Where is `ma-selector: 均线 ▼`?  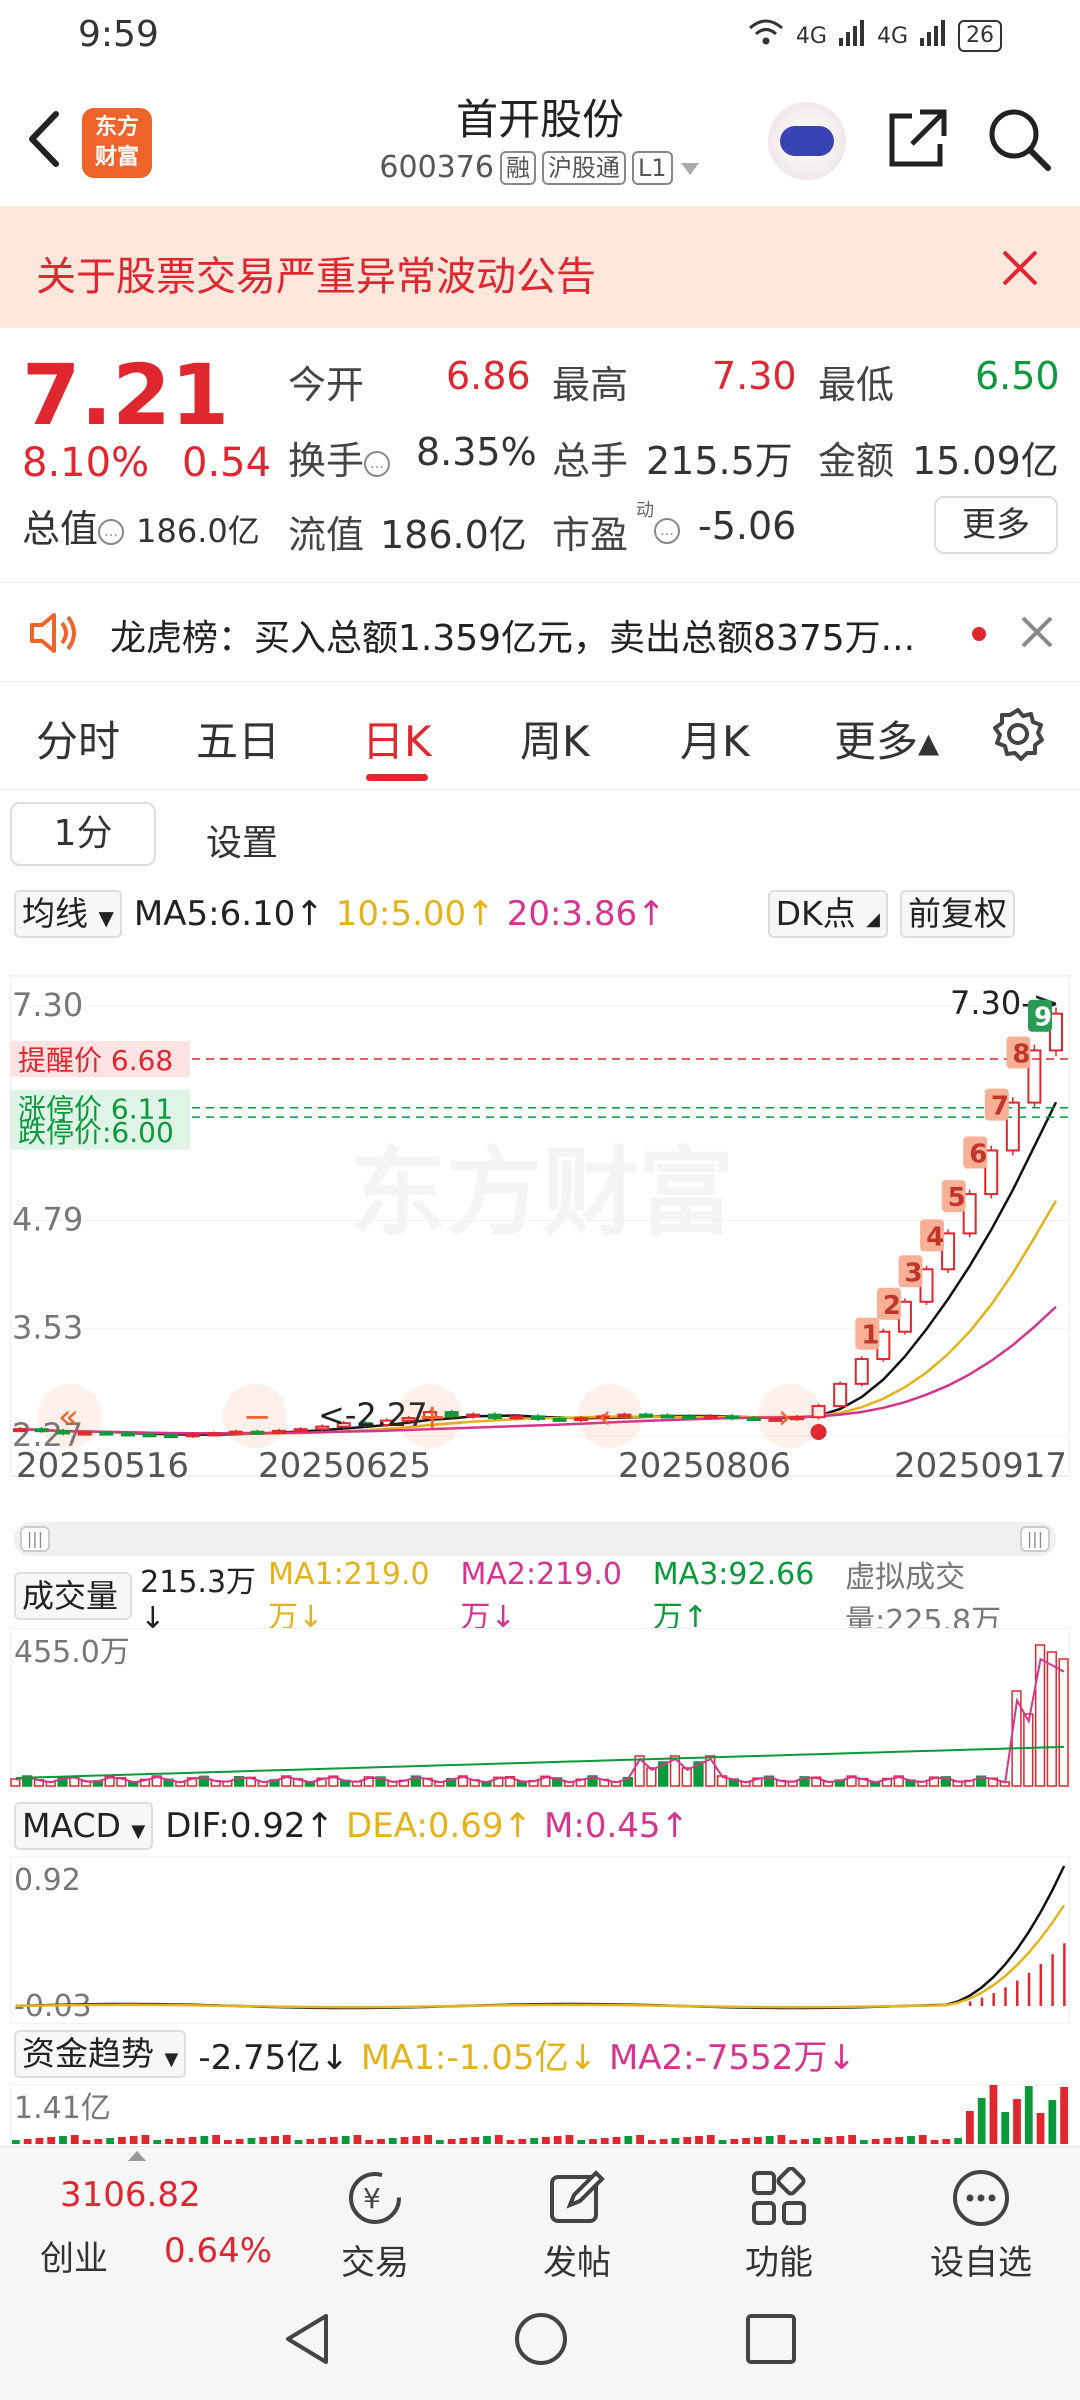
ma-selector: 均线 ▼ is located at coordinates (68, 914).